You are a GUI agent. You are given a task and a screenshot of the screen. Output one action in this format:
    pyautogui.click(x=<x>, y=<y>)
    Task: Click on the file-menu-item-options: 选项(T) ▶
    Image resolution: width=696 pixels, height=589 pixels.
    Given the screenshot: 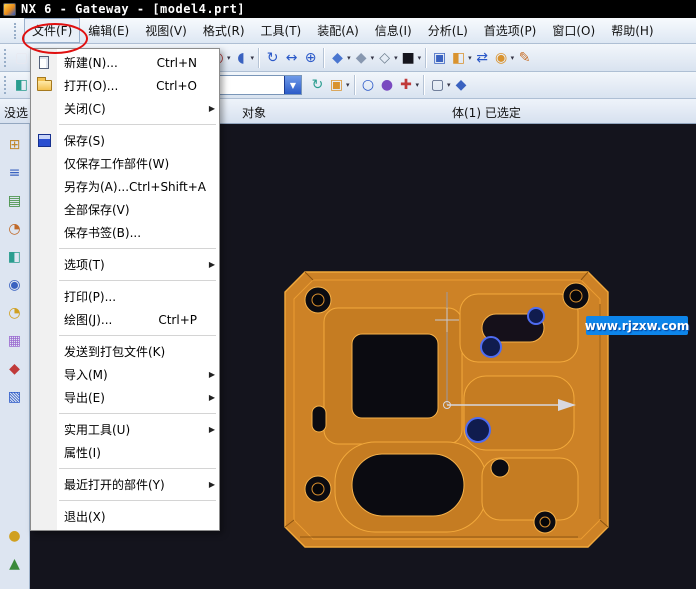 What is the action you would take?
    pyautogui.click(x=125, y=264)
    